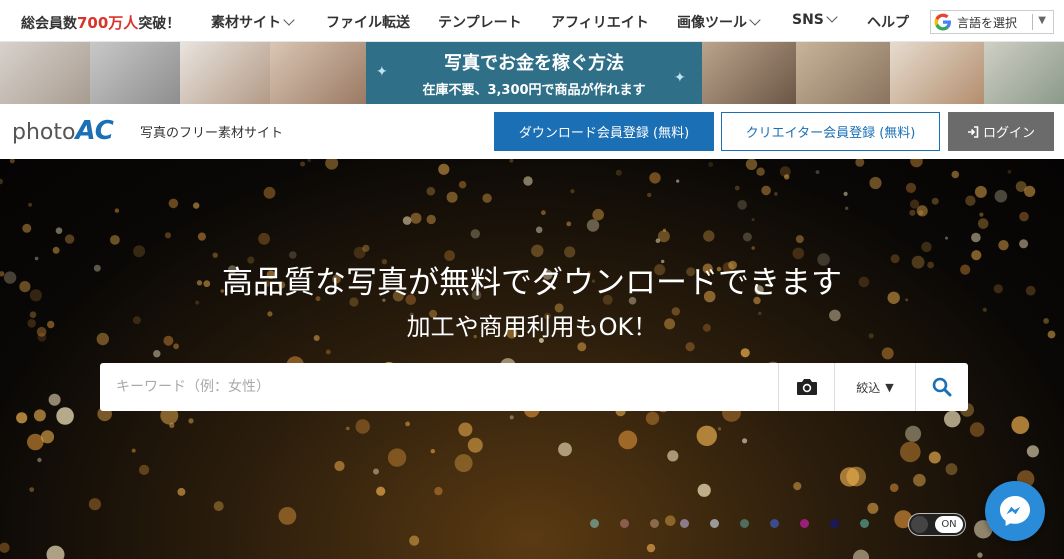 This screenshot has width=1064, height=559. I want to click on login-icon, so click(973, 131).